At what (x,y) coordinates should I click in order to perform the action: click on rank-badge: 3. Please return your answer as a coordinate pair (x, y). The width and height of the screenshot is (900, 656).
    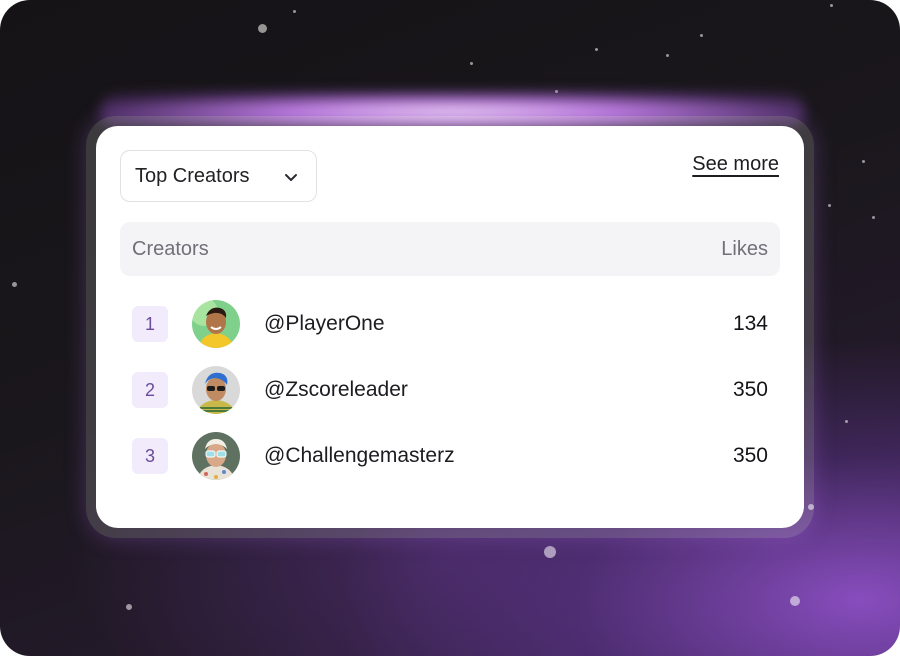
    Looking at the image, I should click on (150, 456).